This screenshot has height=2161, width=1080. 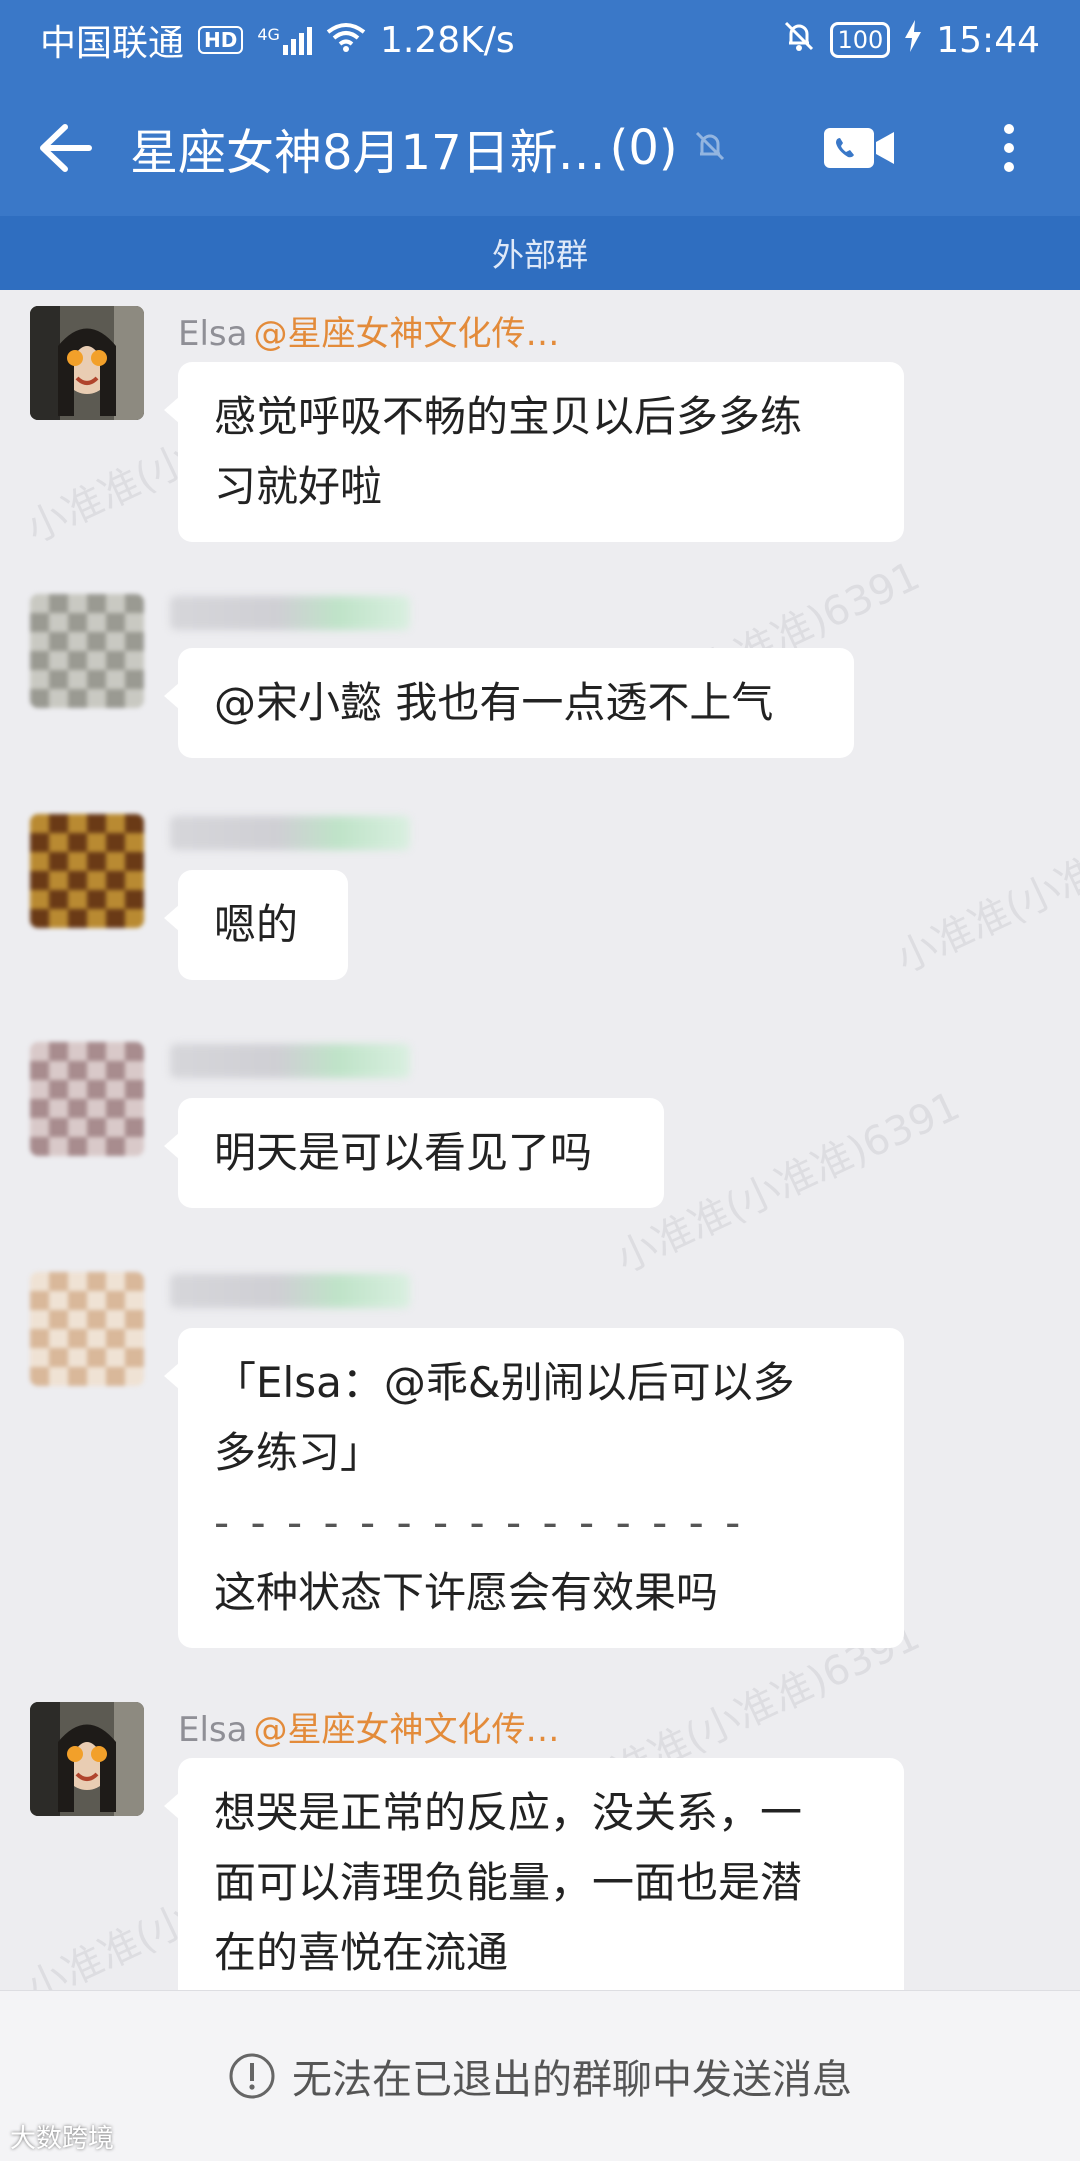 I want to click on message-bubble: 嗯的, so click(x=256, y=925).